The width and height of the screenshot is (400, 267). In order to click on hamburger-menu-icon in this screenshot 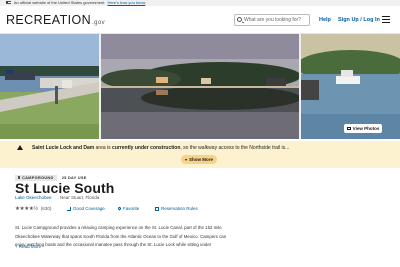, I will do `click(386, 19)`.